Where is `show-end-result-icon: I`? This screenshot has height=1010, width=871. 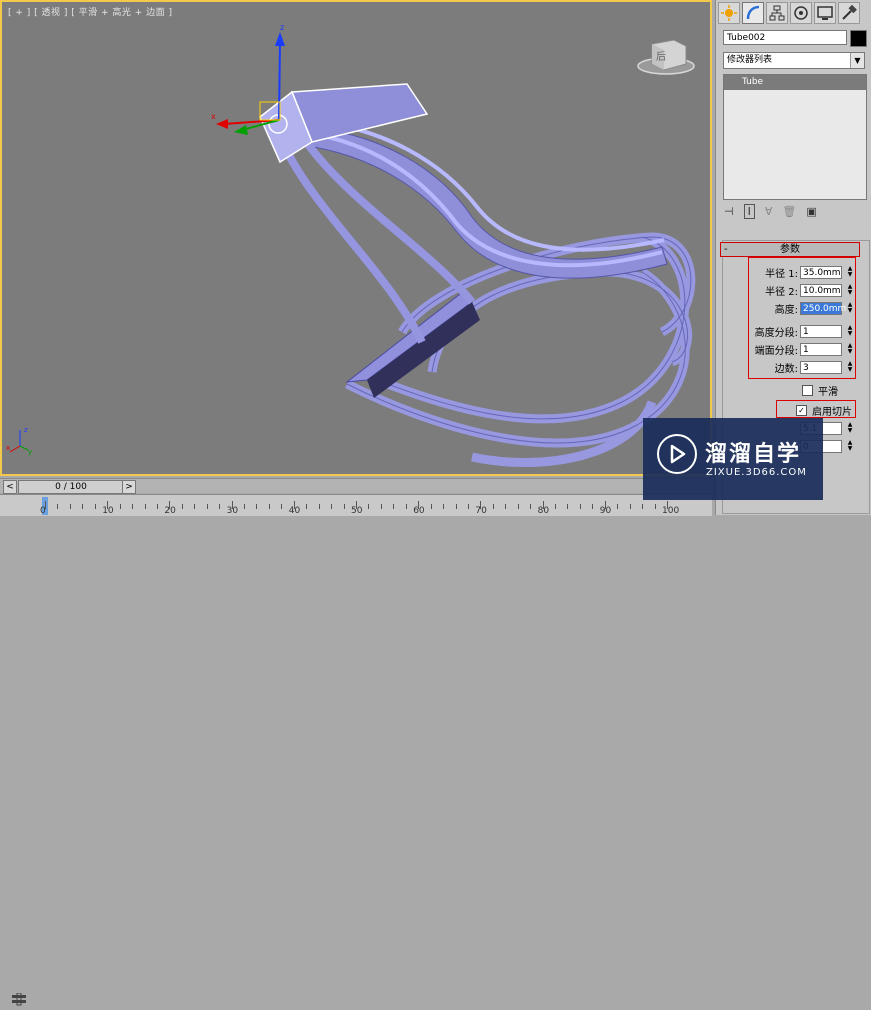 show-end-result-icon: I is located at coordinates (749, 211).